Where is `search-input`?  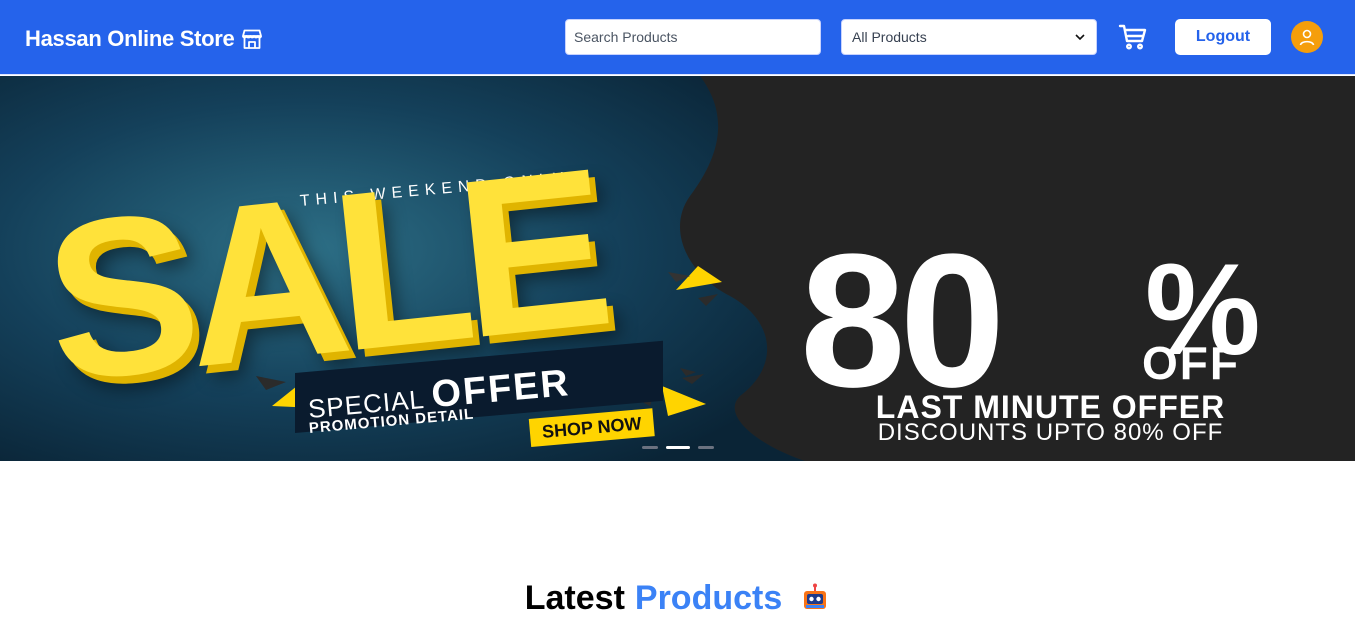
search-input is located at coordinates (693, 37).